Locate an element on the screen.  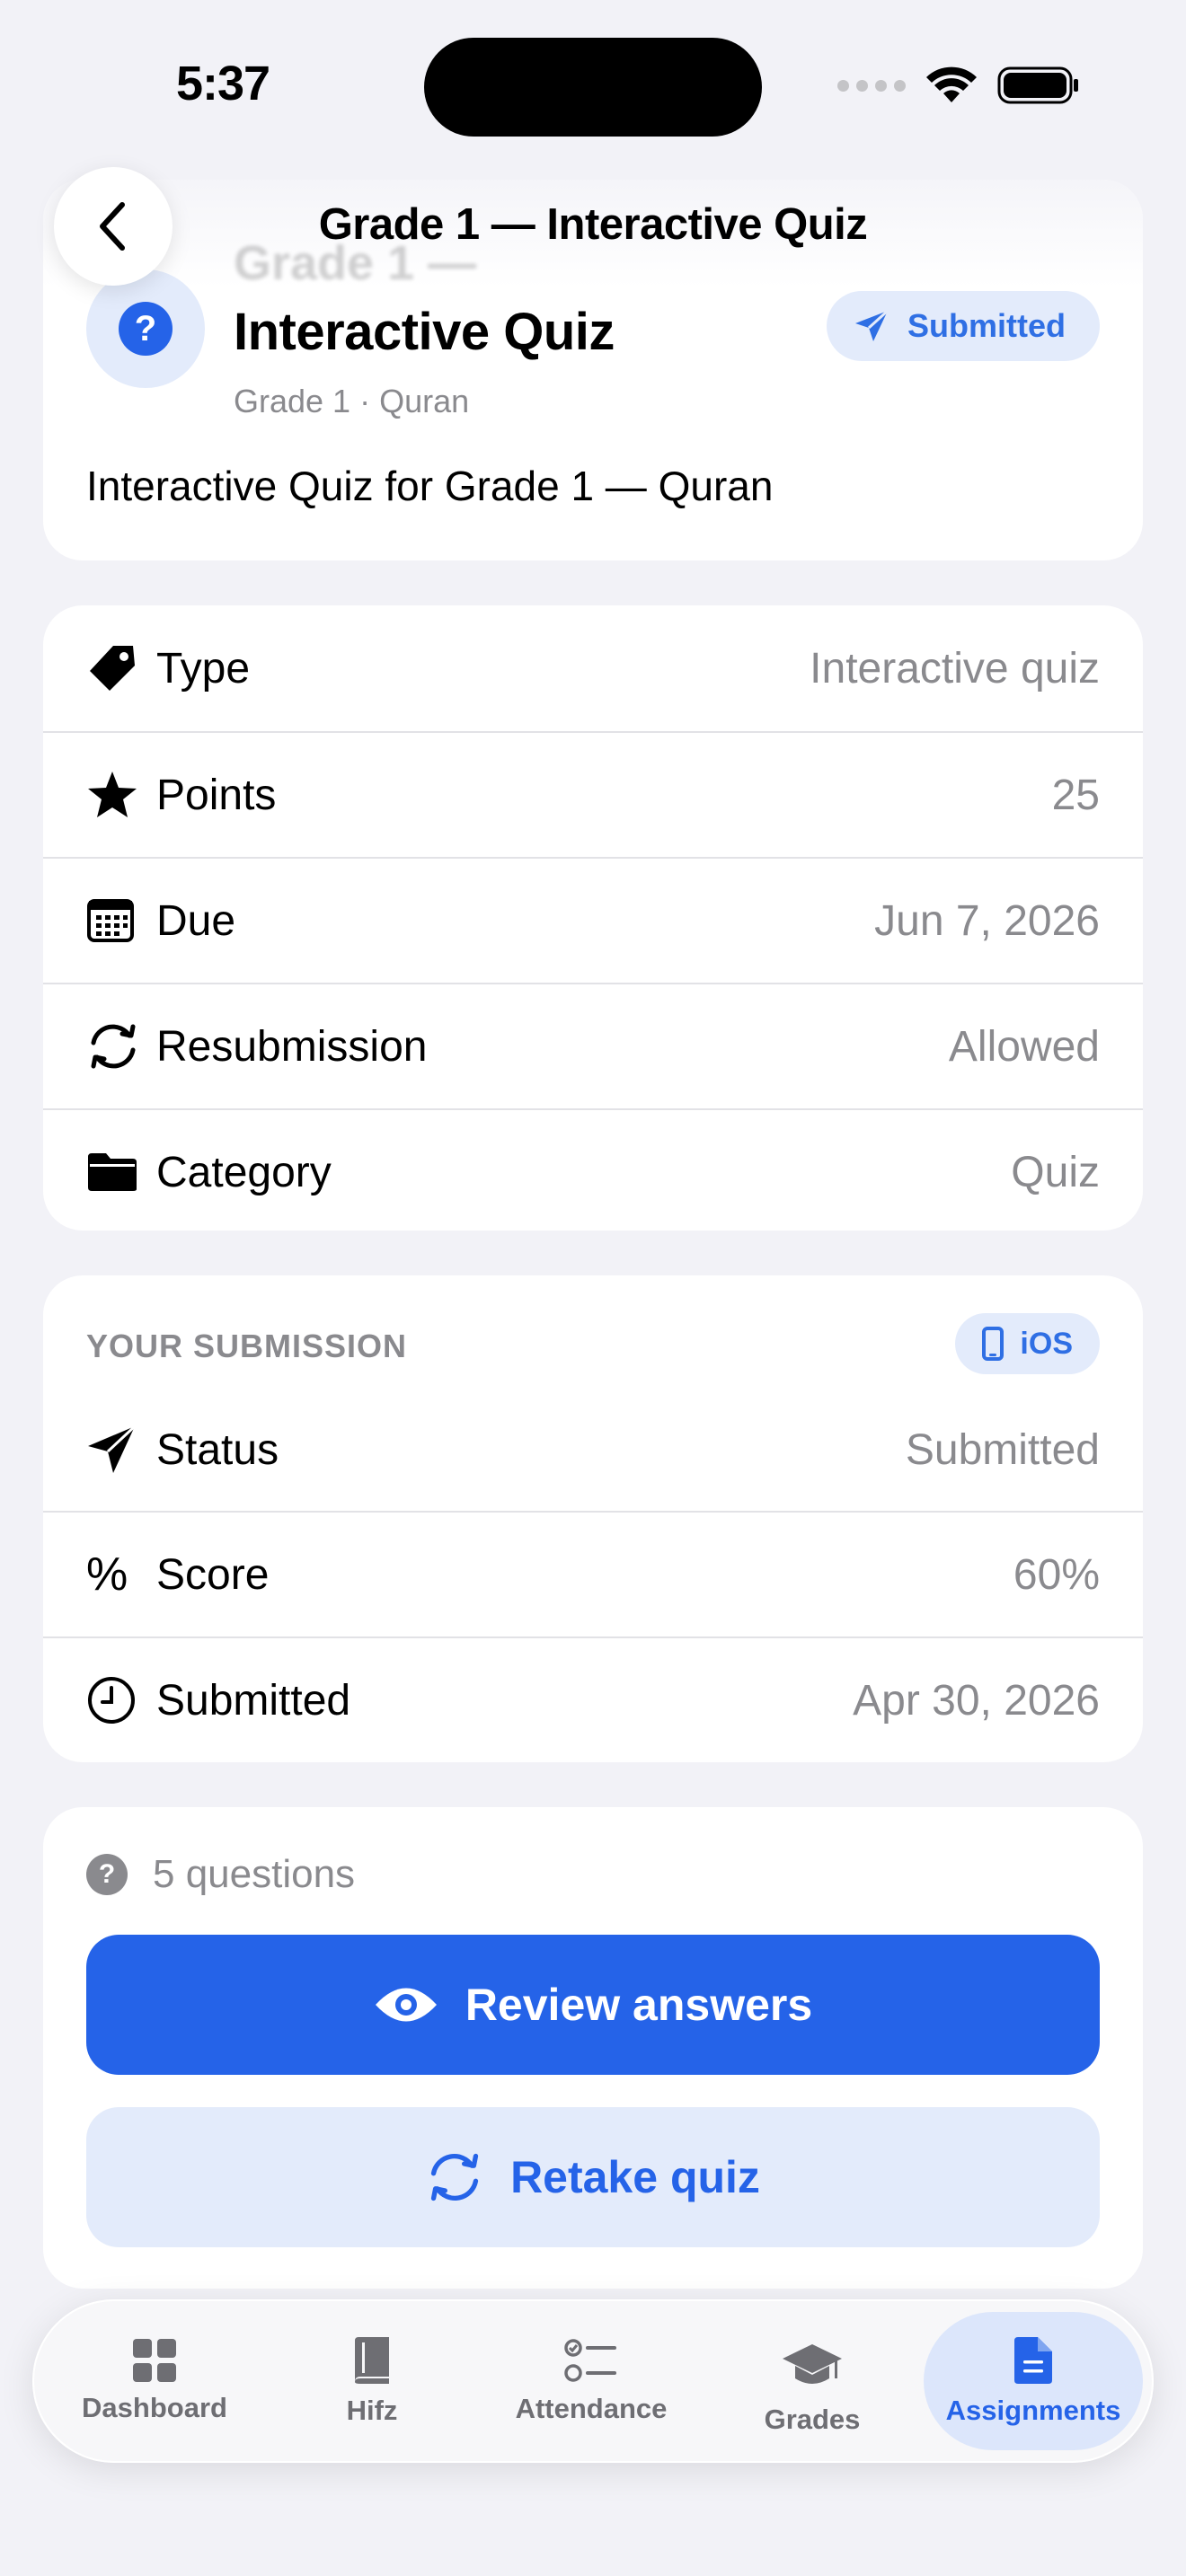
tab-grades: Grades is located at coordinates (812, 2388).